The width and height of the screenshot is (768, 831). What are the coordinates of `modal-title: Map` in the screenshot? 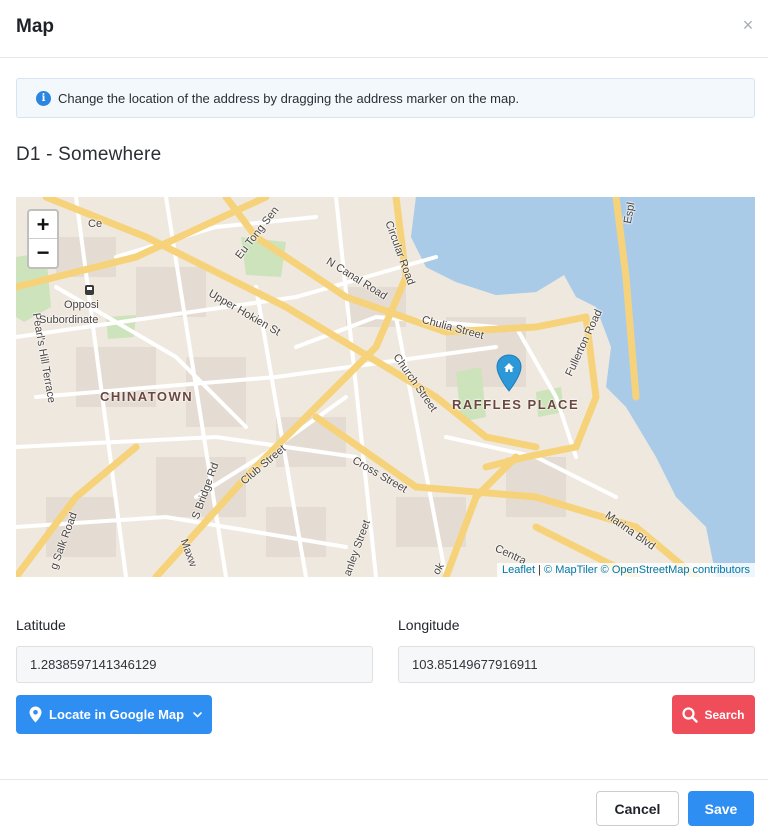 It's located at (35, 26).